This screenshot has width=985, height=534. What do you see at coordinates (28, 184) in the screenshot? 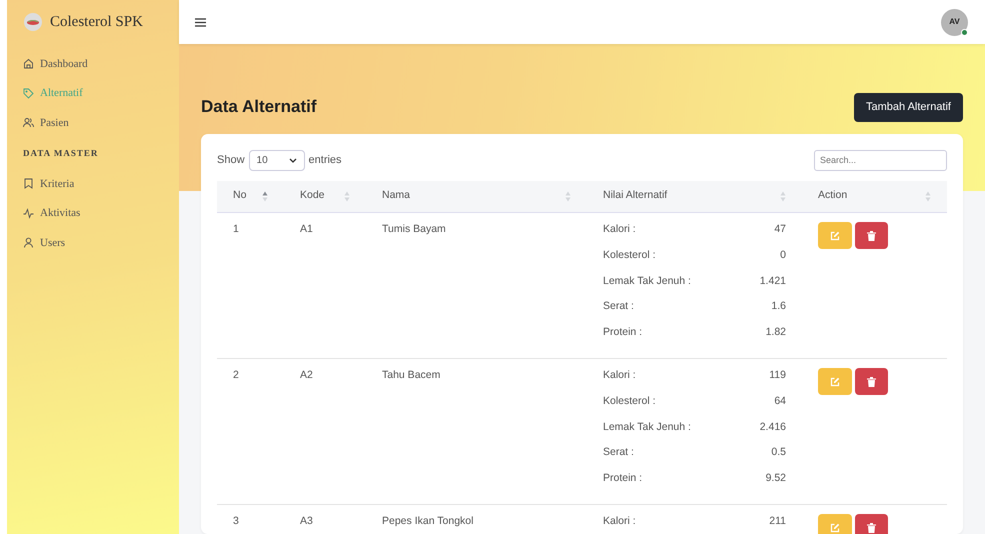
I see `bookmark-icon` at bounding box center [28, 184].